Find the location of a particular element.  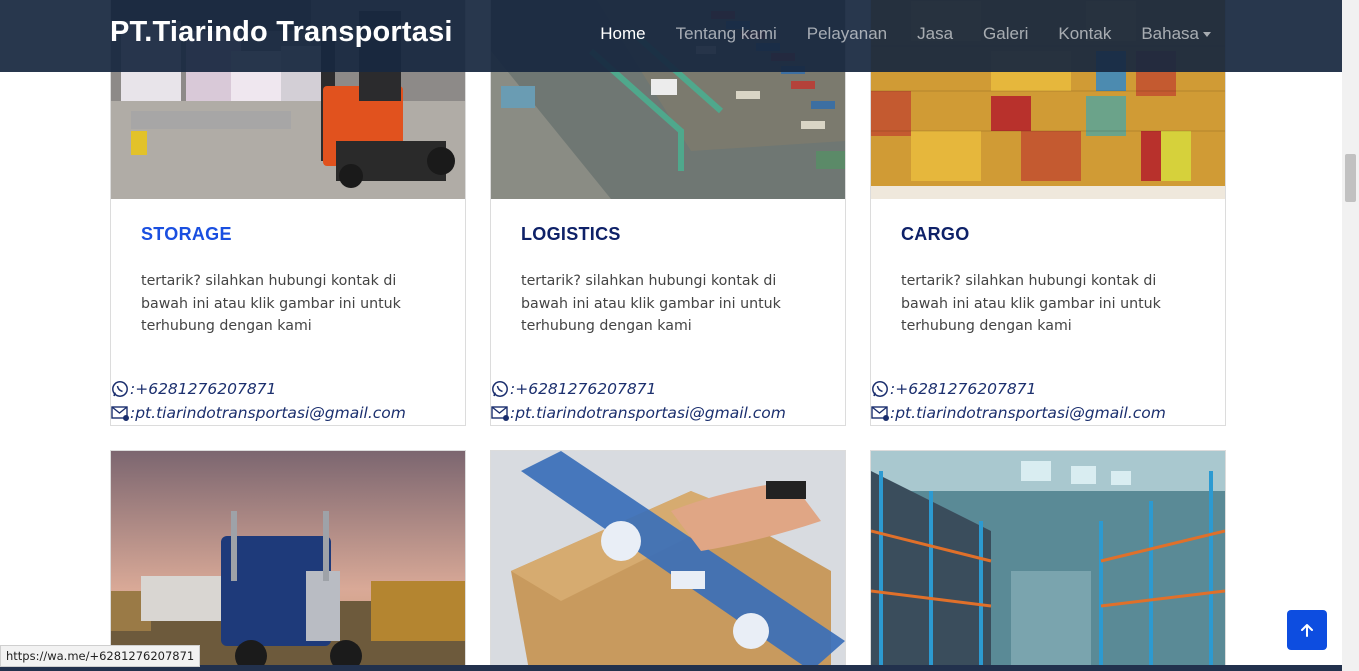

nav-bahasa-dropdown: Bahasa is located at coordinates (1176, 34).